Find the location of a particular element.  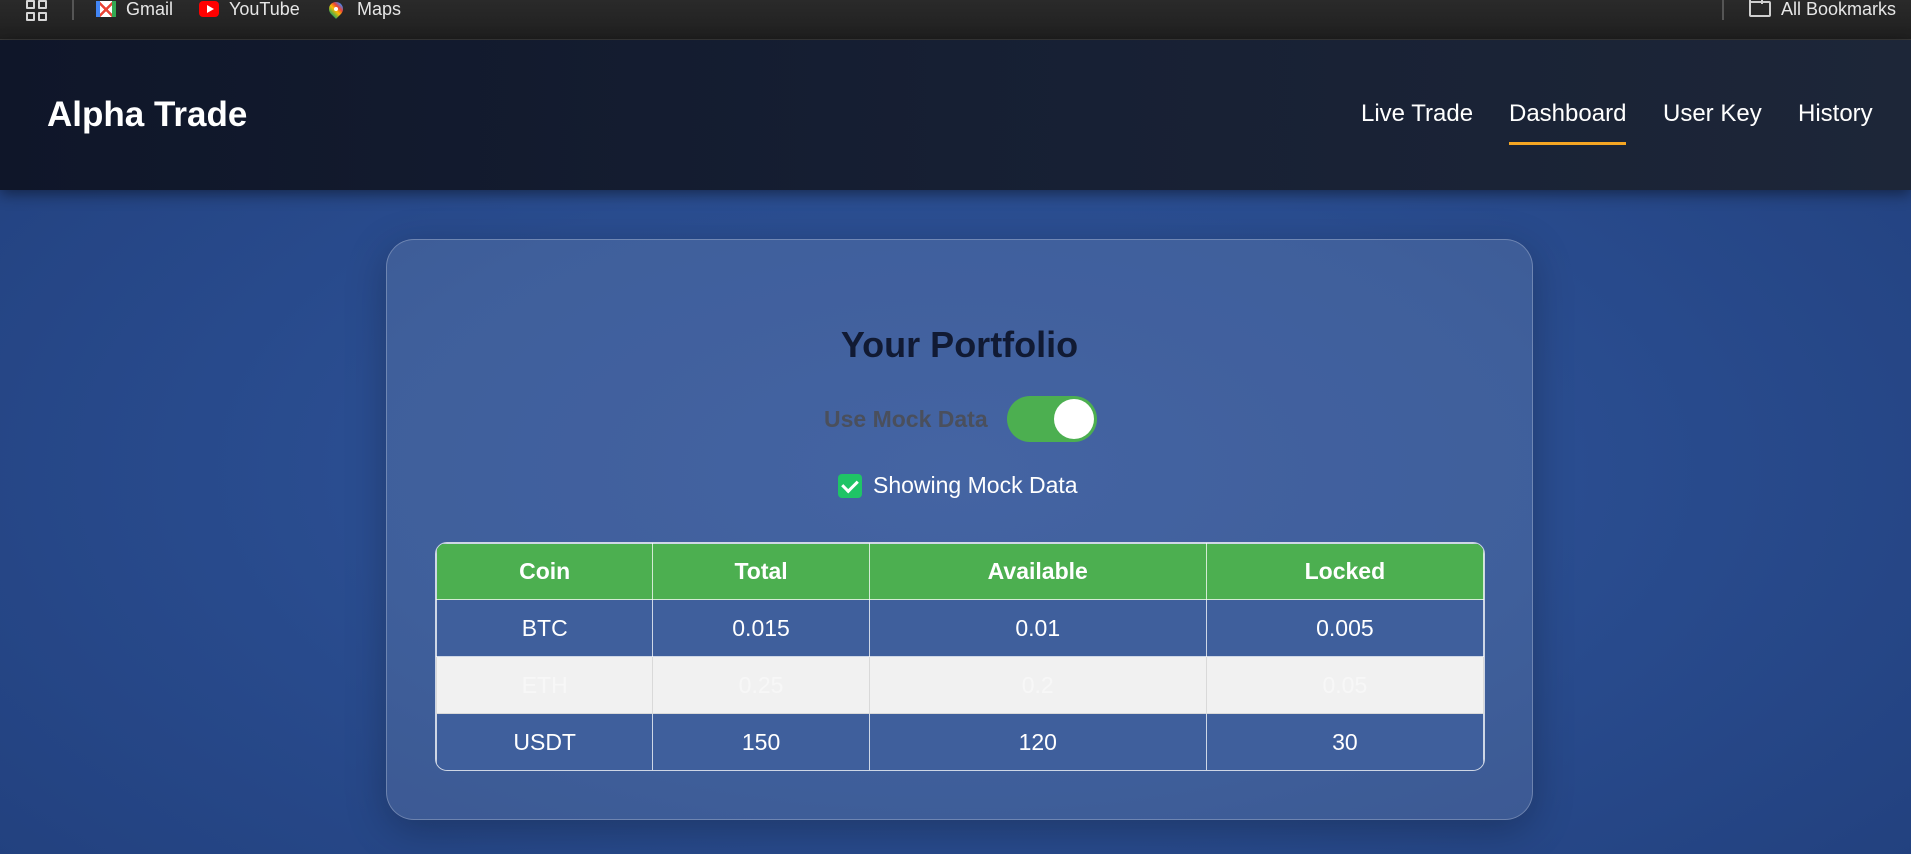

mock-data-checkbox is located at coordinates (850, 486).